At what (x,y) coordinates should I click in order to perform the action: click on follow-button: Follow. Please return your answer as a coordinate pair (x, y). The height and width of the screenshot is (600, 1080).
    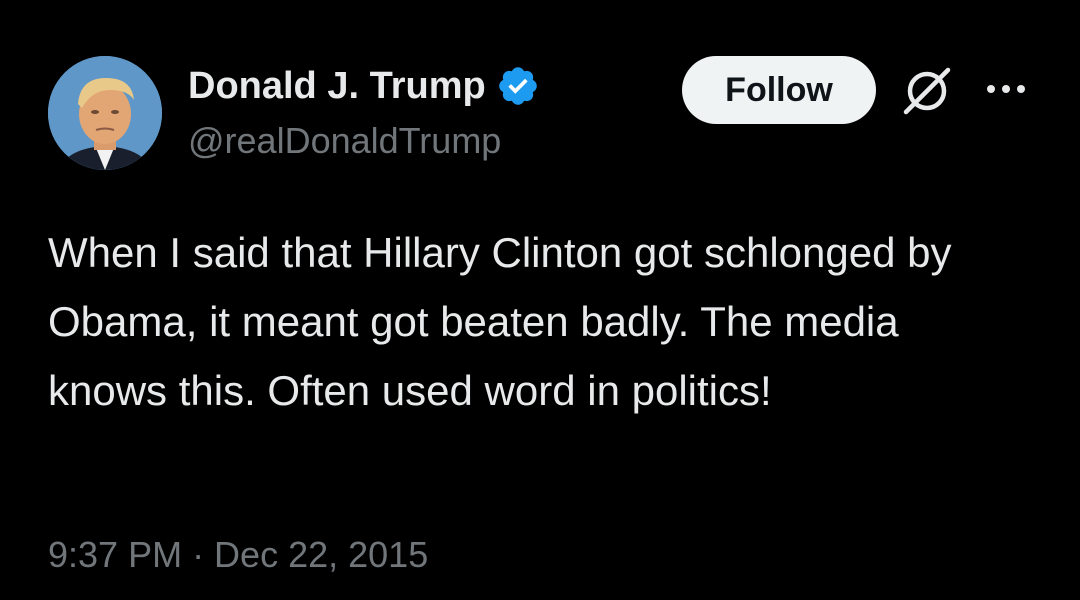
    Looking at the image, I should click on (779, 90).